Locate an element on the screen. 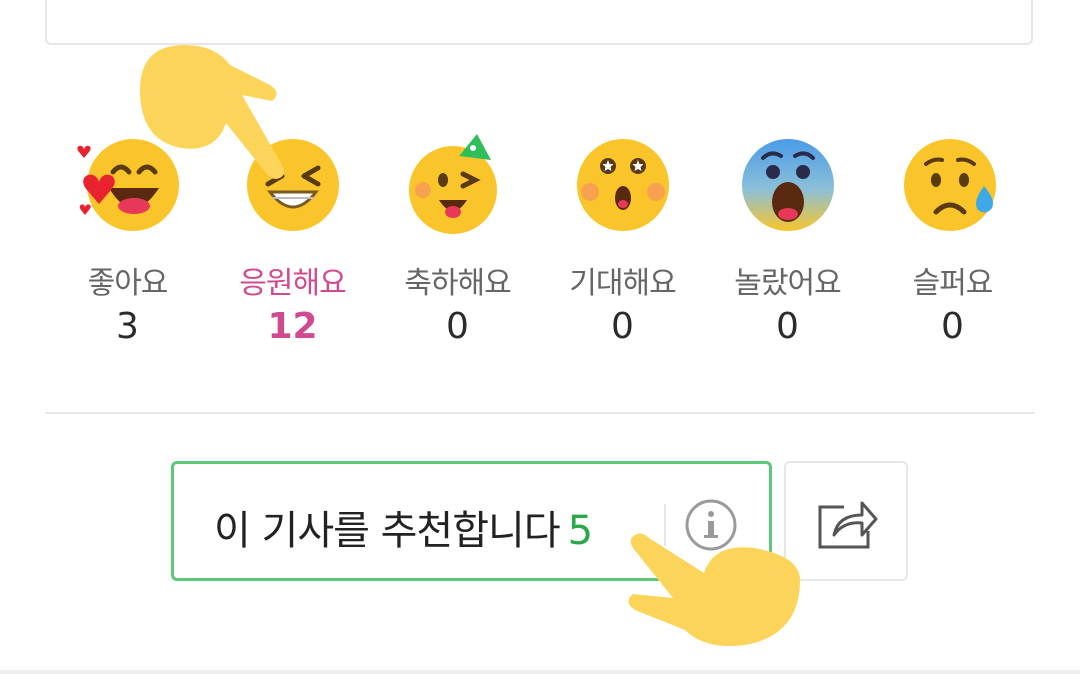 This screenshot has width=1080, height=674. reaction-count: 3 is located at coordinates (127, 326).